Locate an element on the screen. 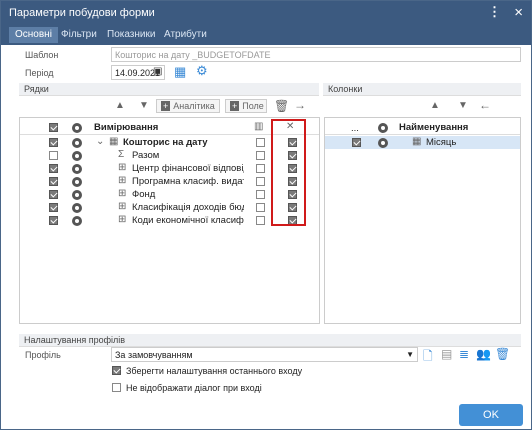 This screenshot has height=430, width=532. kebab-icon: ⋮ is located at coordinates (494, 12).